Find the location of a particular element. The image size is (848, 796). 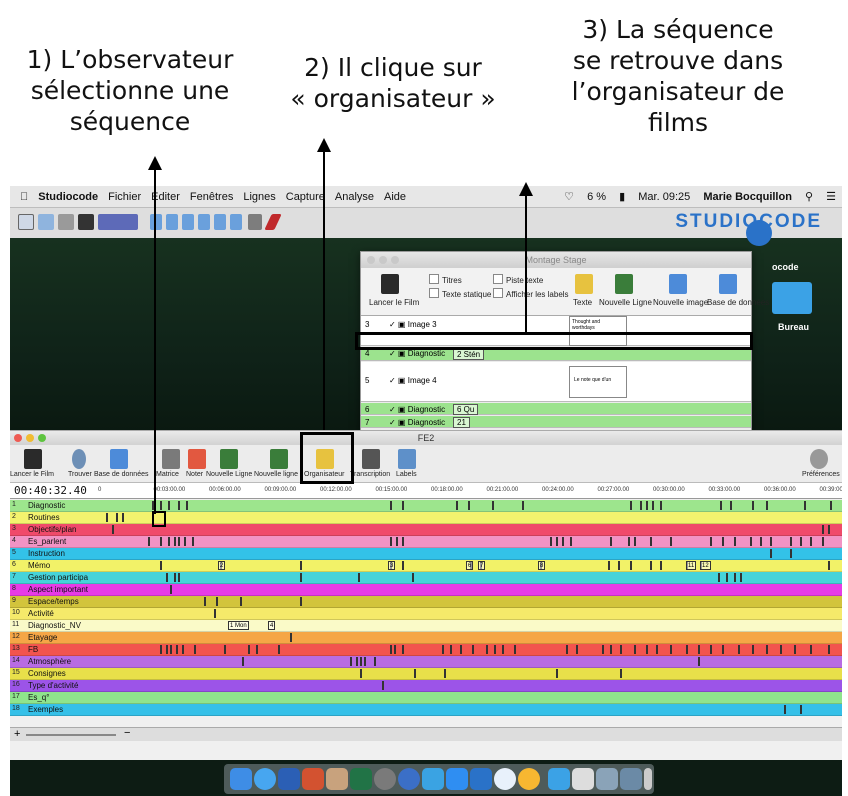

row-label: Type d'activité is located at coordinates (63, 685).